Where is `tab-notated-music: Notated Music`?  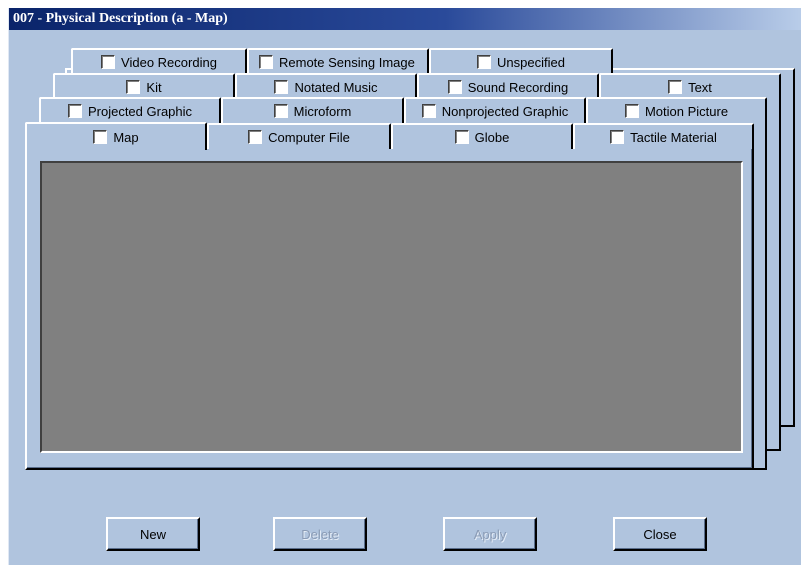 tab-notated-music: Notated Music is located at coordinates (326, 86).